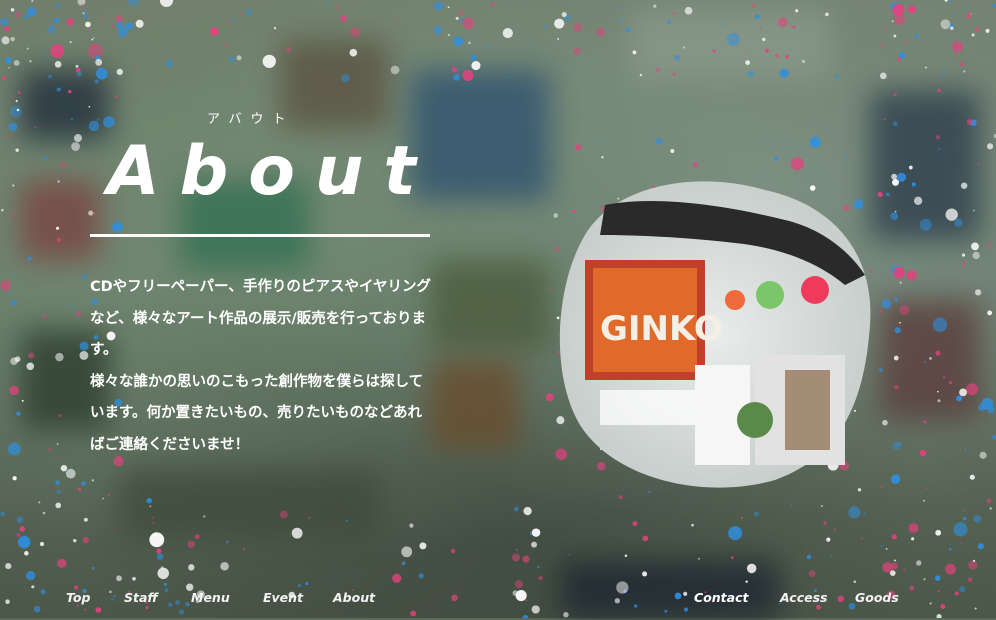 Image resolution: width=996 pixels, height=620 pixels. What do you see at coordinates (803, 597) in the screenshot?
I see `nav-access: Access` at bounding box center [803, 597].